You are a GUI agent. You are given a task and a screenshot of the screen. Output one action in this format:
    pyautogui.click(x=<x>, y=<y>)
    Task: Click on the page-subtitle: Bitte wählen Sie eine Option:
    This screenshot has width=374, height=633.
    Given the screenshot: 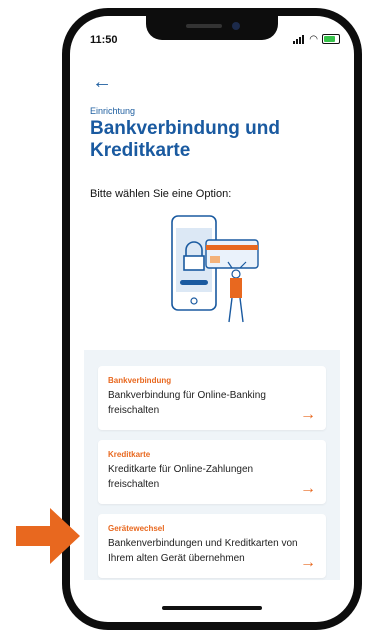 What is the action you would take?
    pyautogui.click(x=161, y=194)
    